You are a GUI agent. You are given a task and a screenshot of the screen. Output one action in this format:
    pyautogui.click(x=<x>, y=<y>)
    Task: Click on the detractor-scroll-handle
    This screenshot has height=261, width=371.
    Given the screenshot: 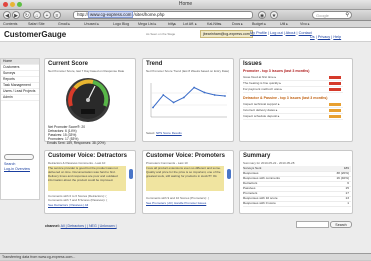 What is the action you would take?
    pyautogui.click(x=131, y=174)
    